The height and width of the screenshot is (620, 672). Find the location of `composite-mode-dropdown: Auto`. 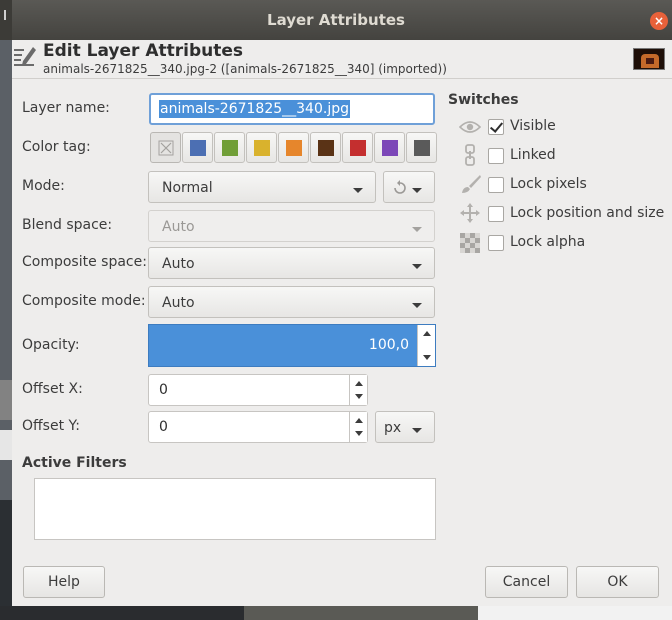

composite-mode-dropdown: Auto is located at coordinates (291, 302).